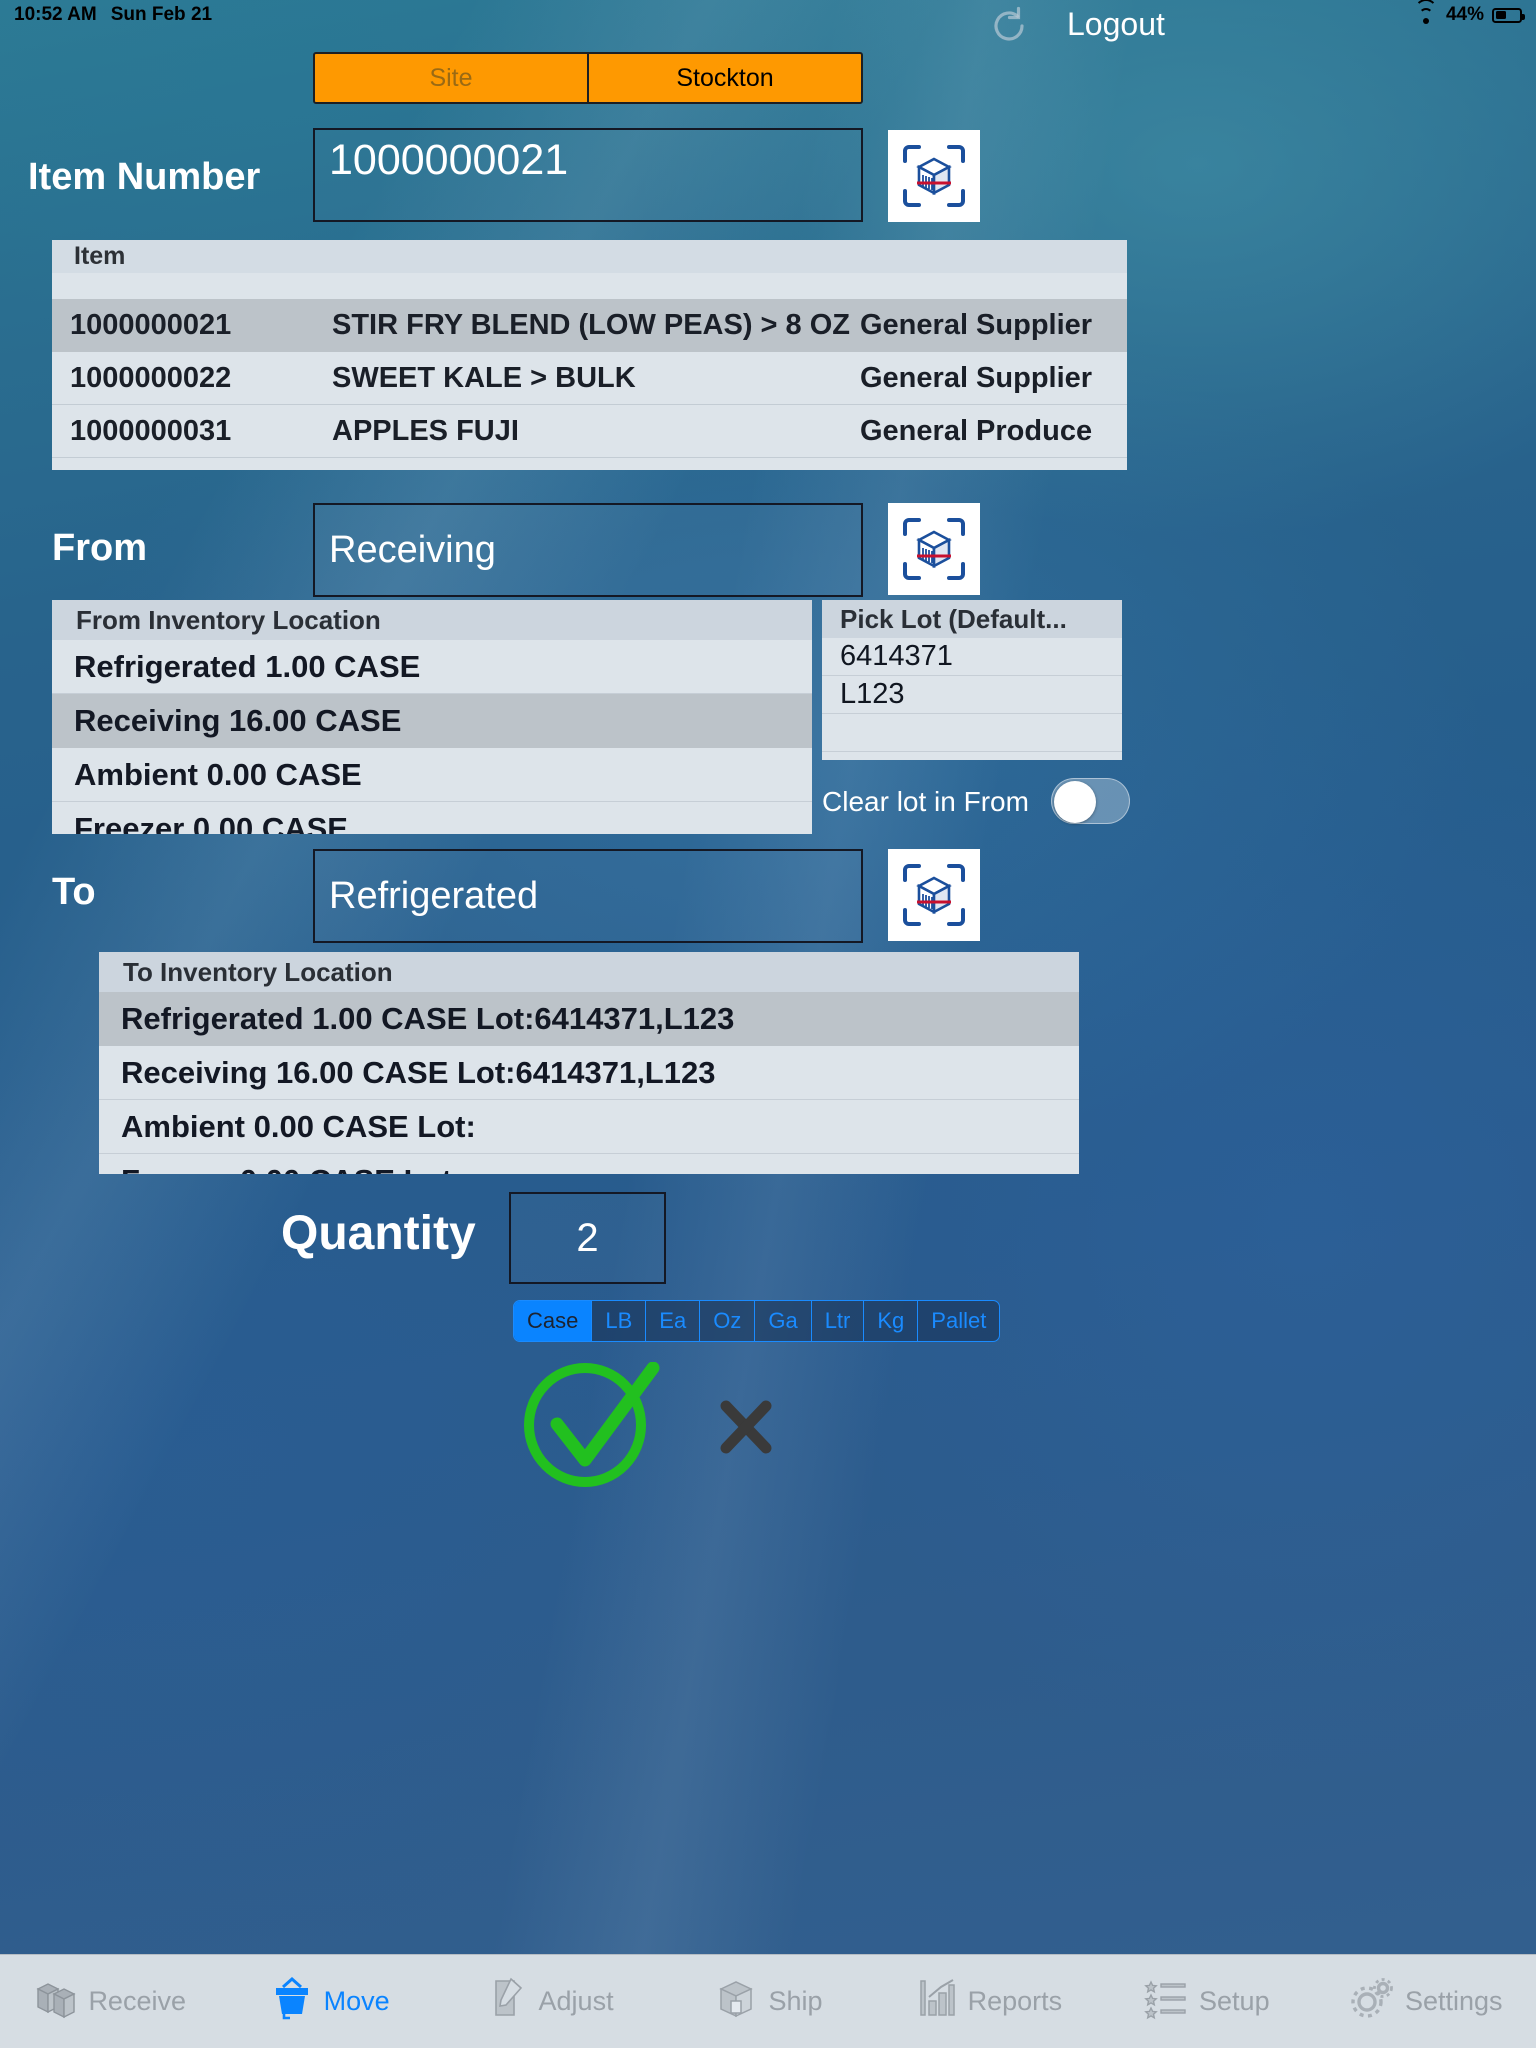  Describe the element at coordinates (588, 550) in the screenshot. I see `from-location-input: Receiving` at that location.